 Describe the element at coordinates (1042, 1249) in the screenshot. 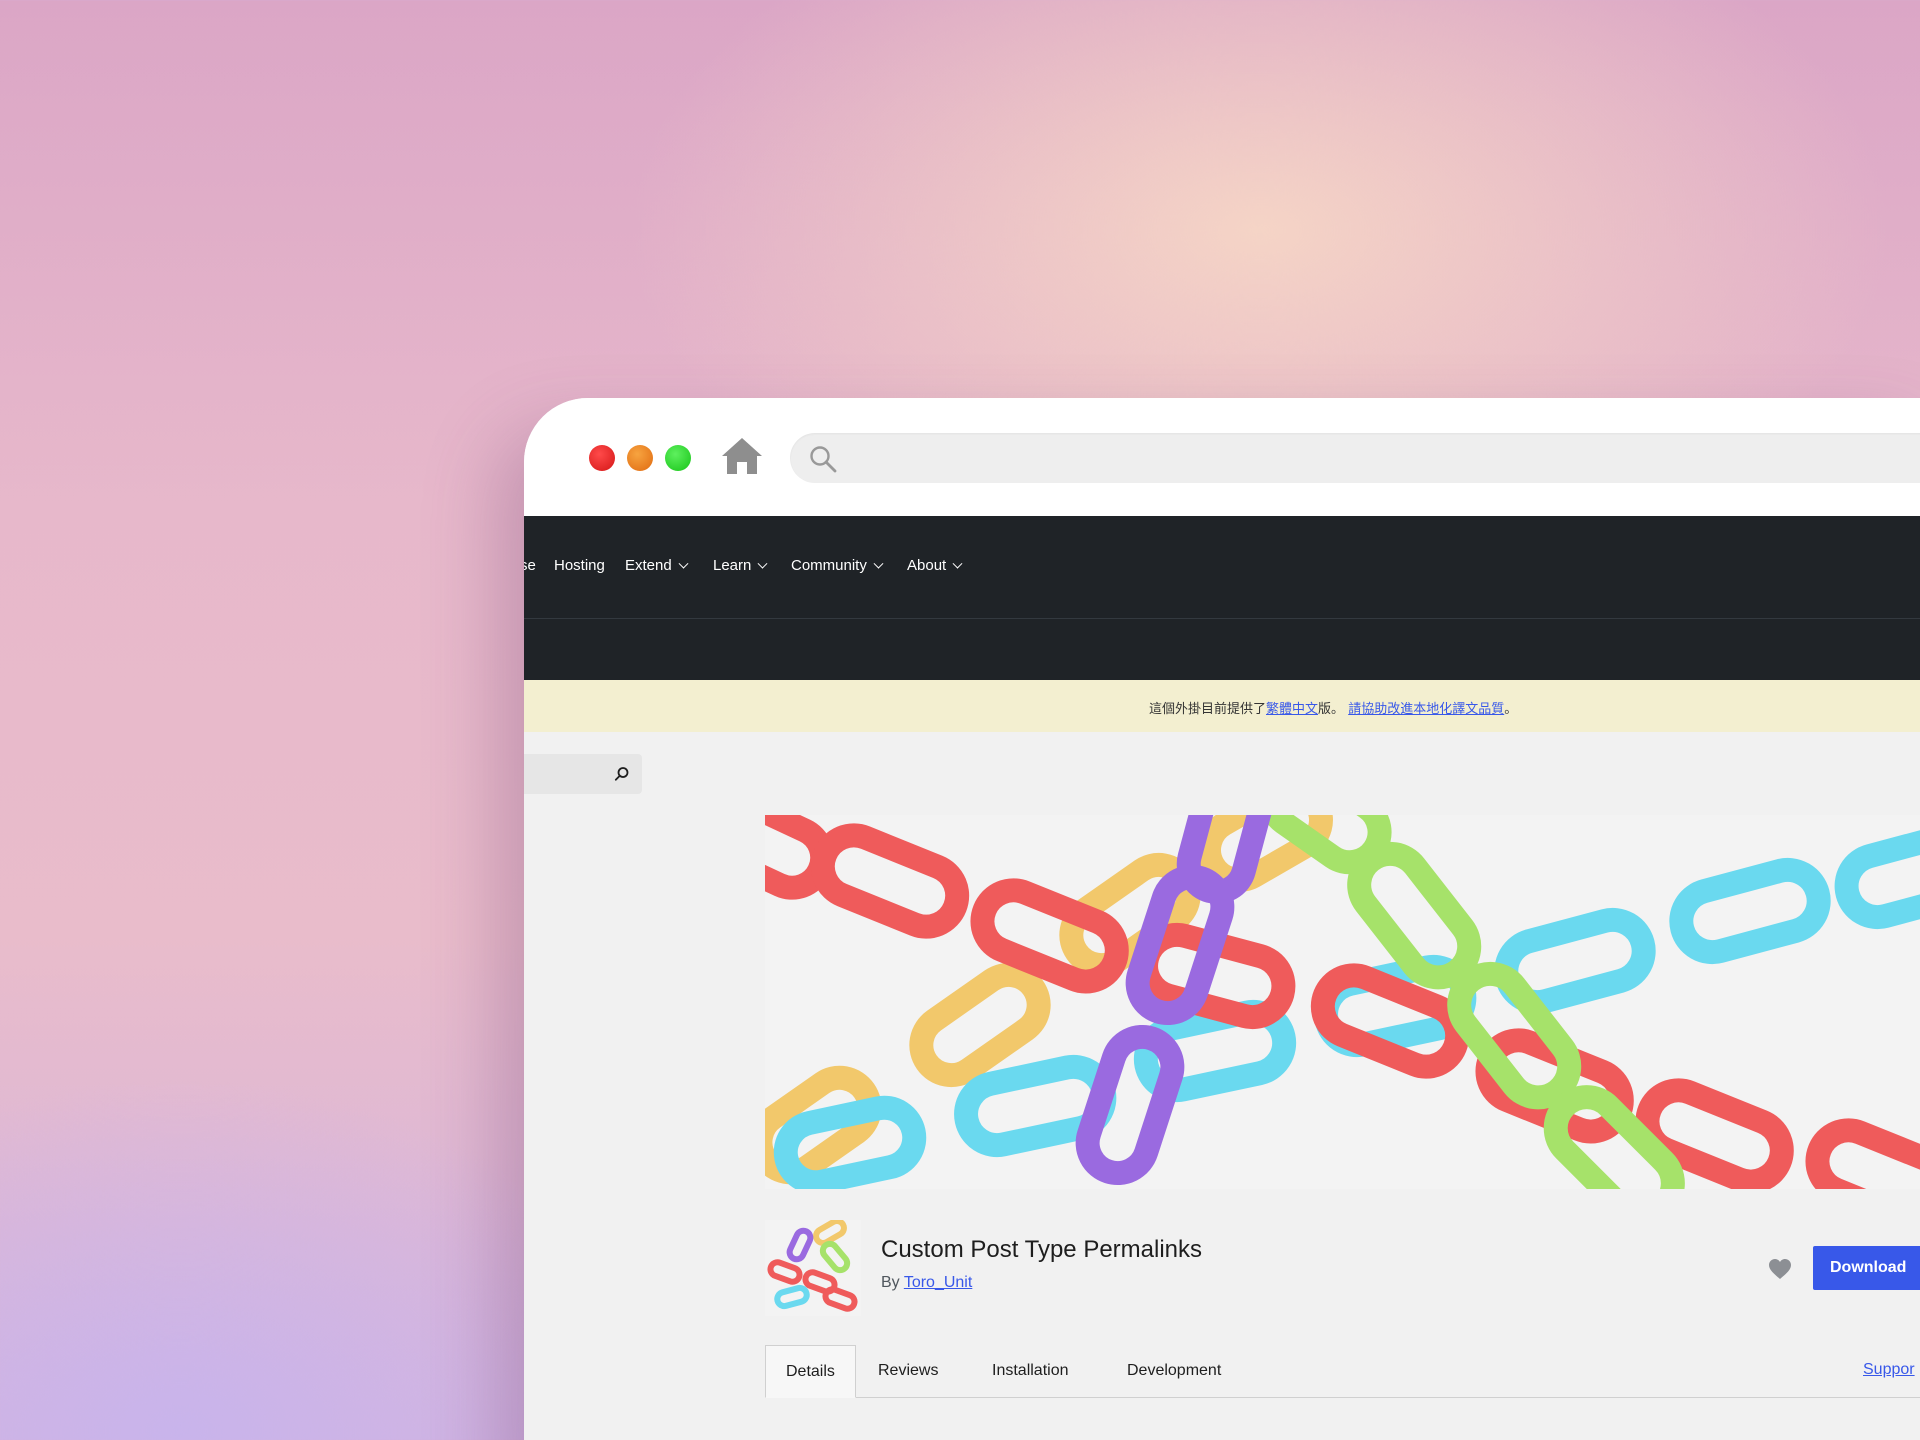

I see `plugin-title: Custom Post Type Permalinks` at that location.